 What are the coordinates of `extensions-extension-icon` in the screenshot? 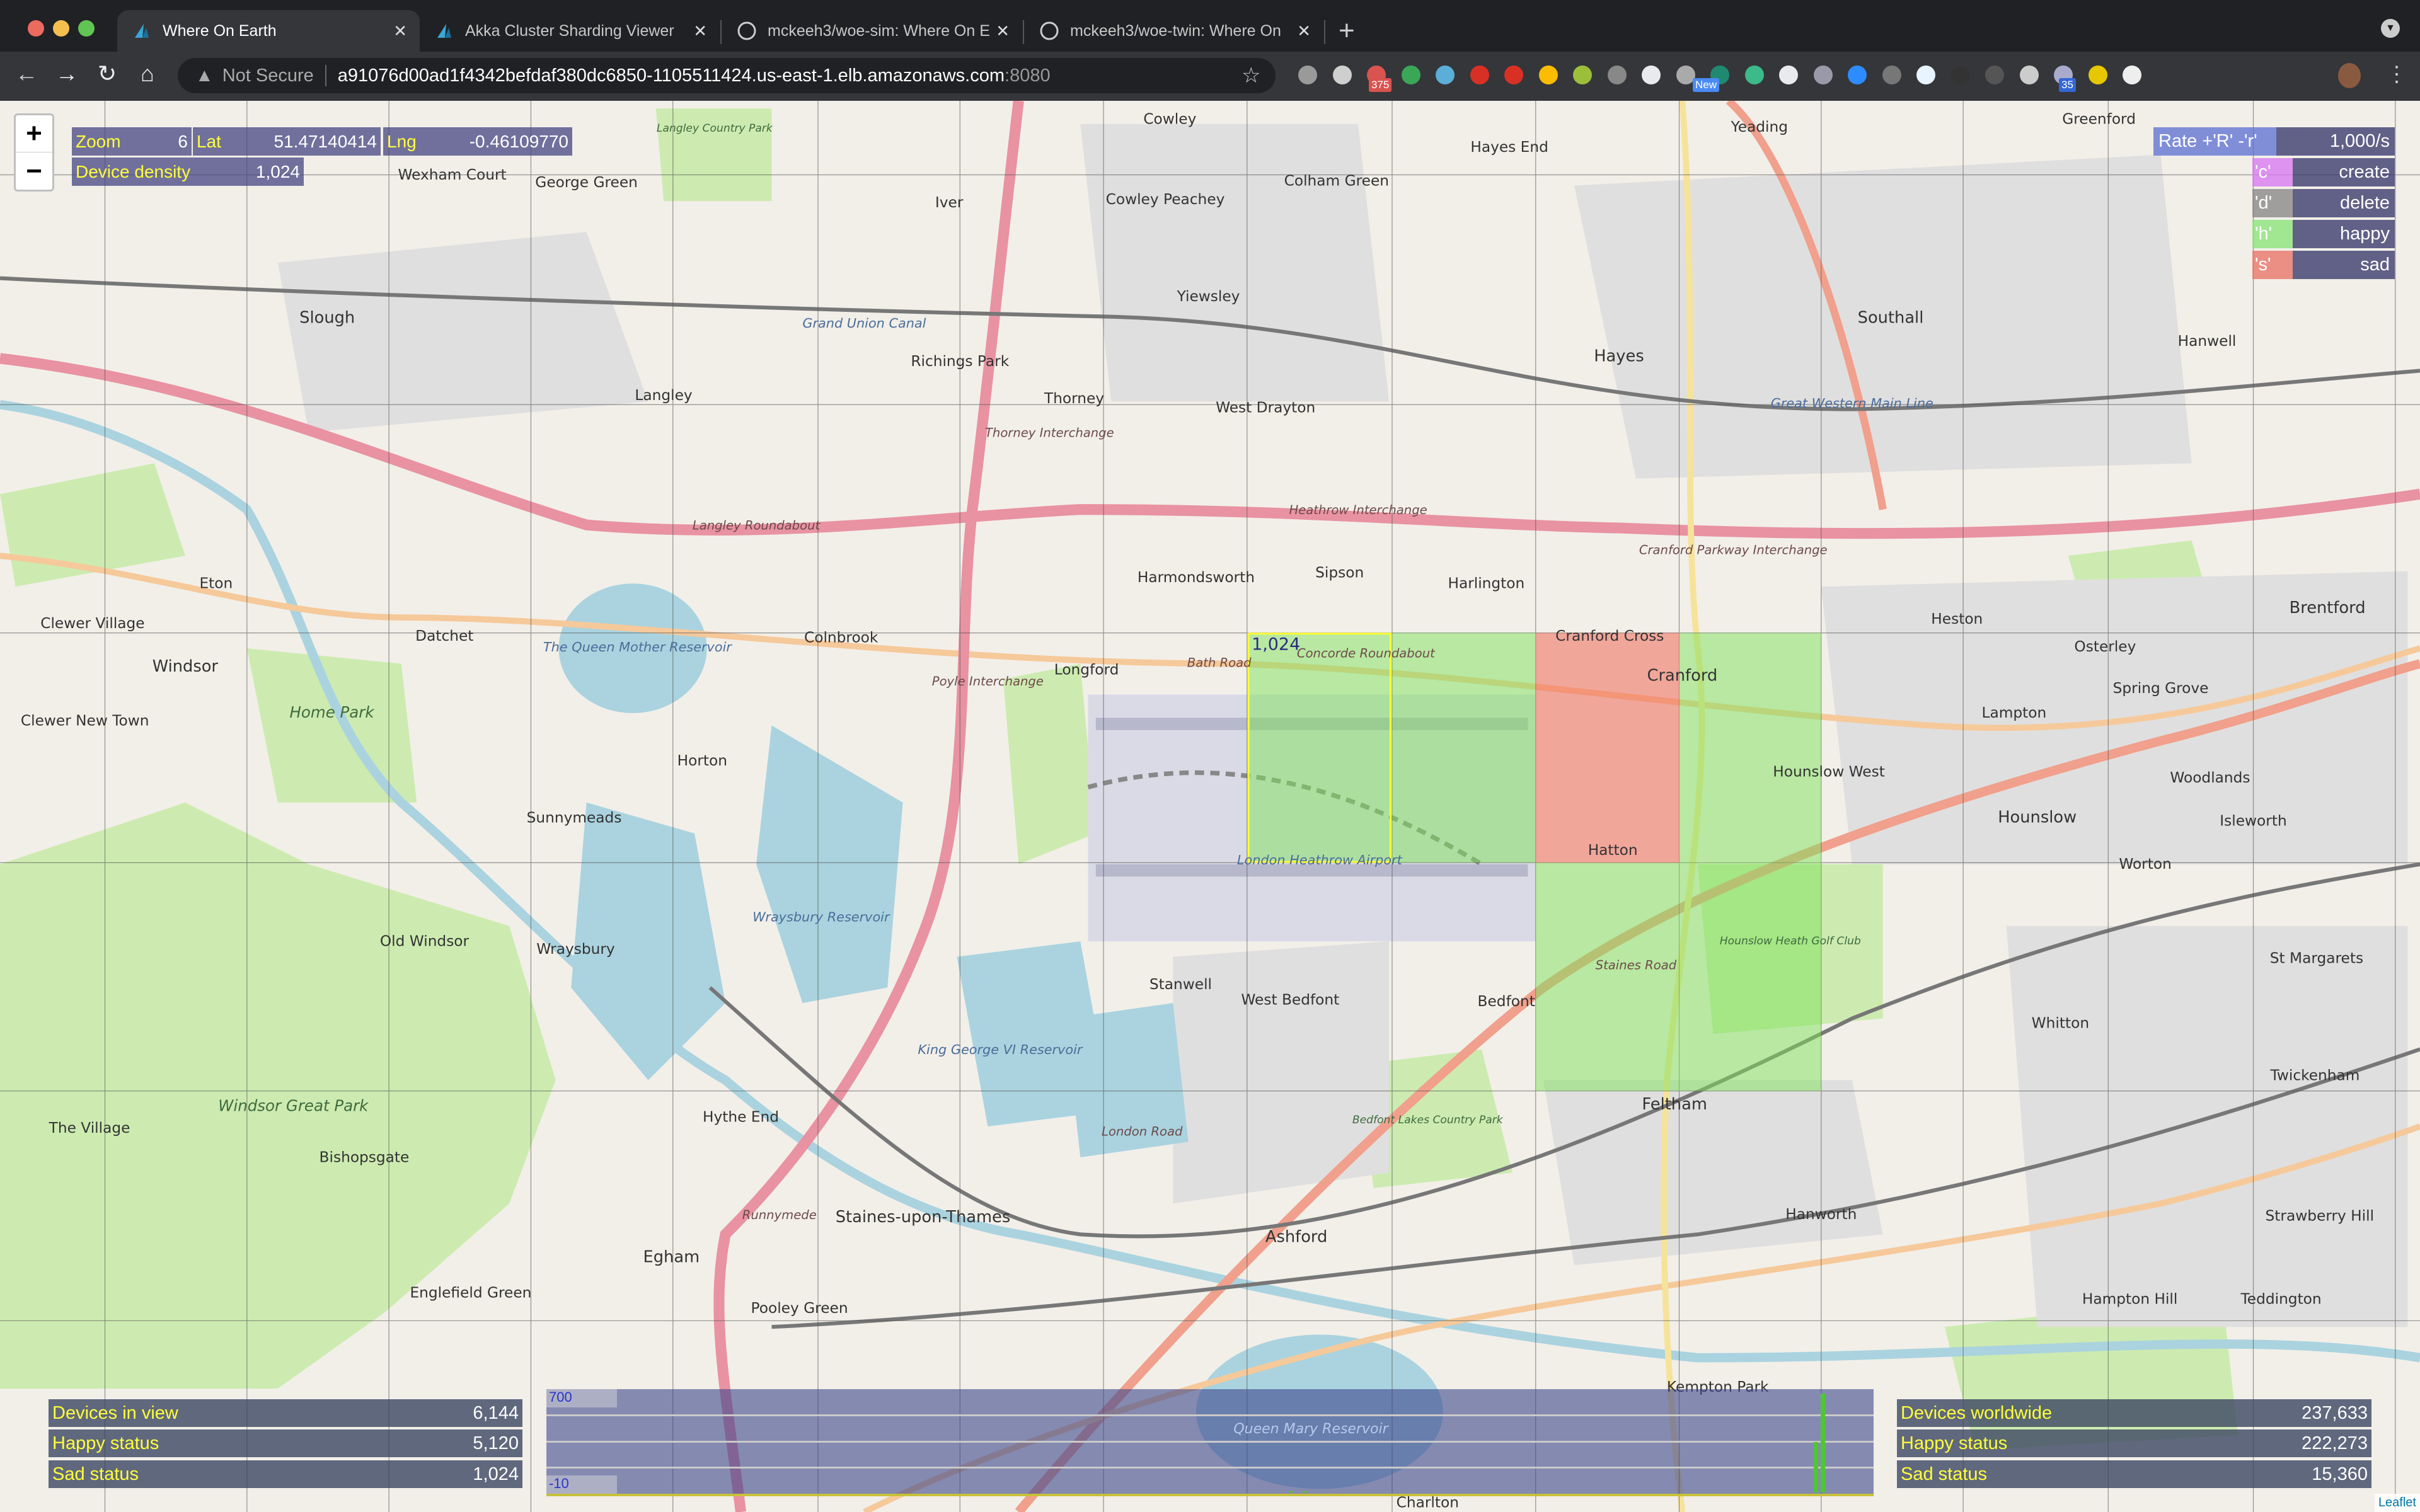 It's located at (2132, 75).